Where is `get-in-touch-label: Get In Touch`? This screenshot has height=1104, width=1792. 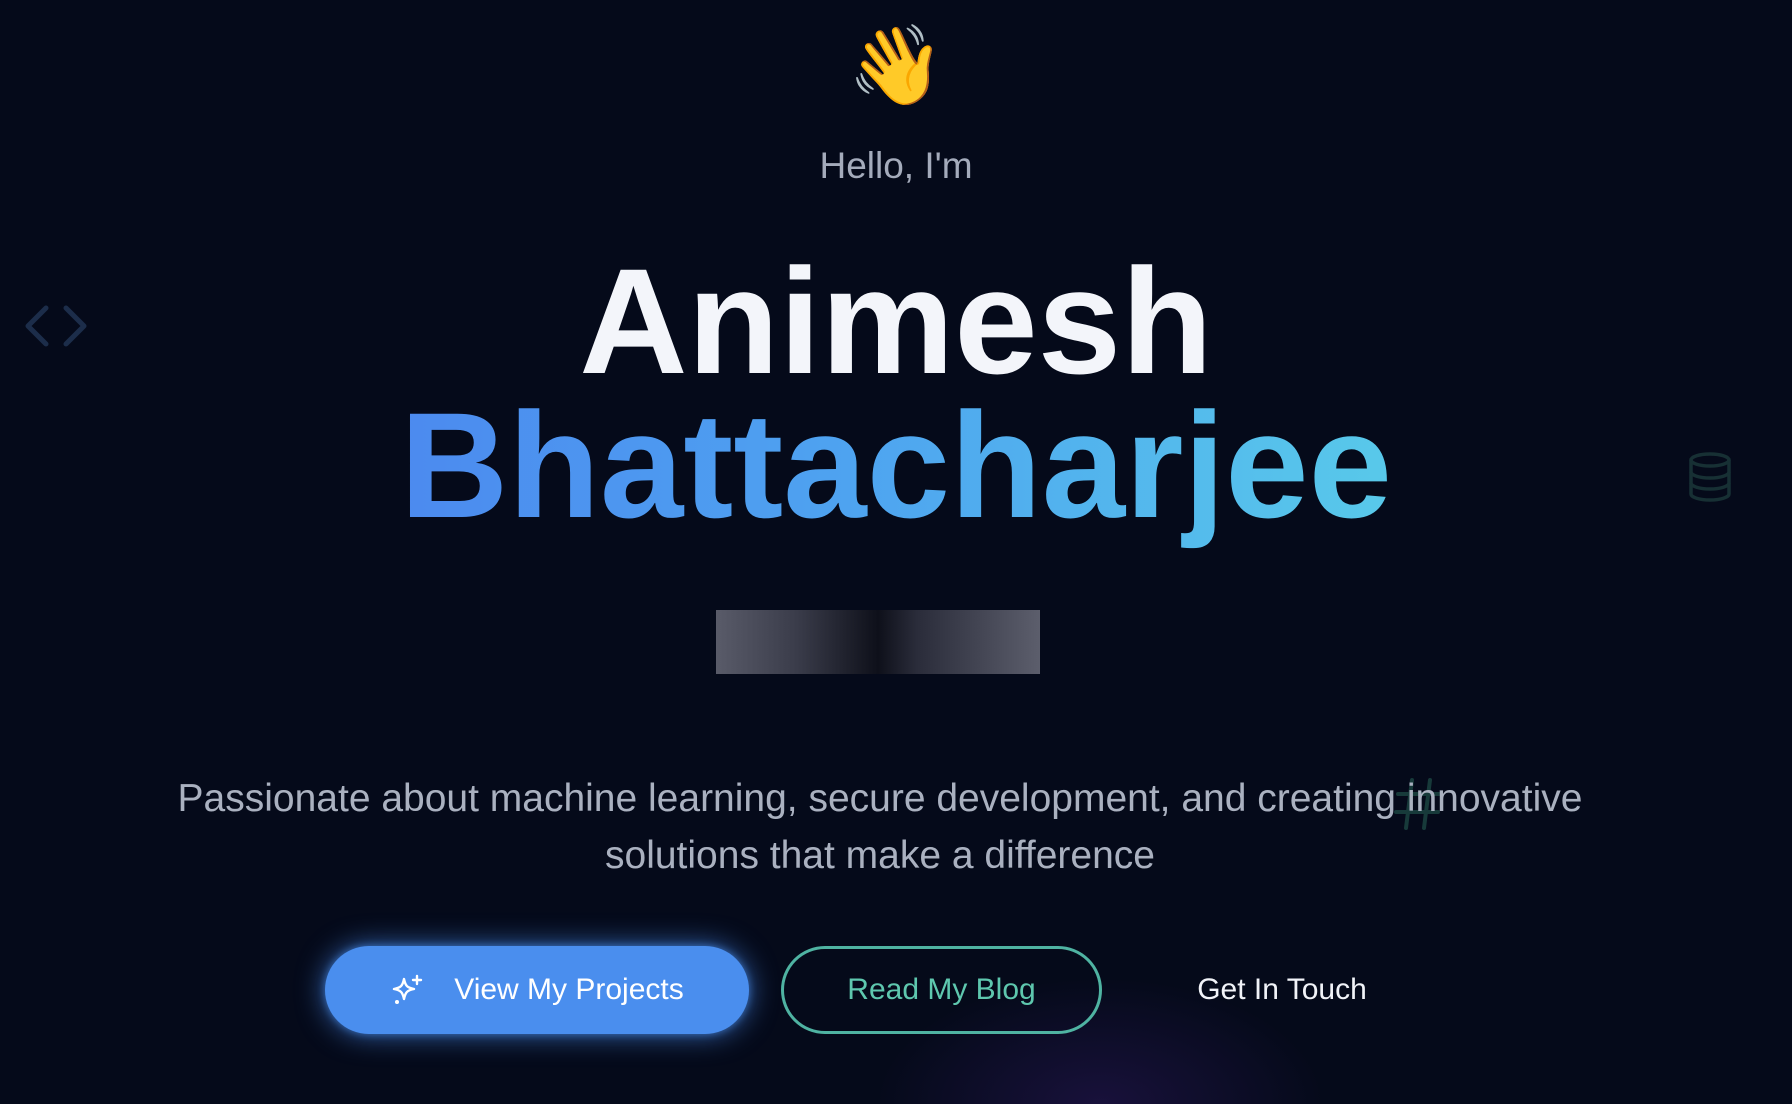
get-in-touch-label: Get In Touch is located at coordinates (1282, 989).